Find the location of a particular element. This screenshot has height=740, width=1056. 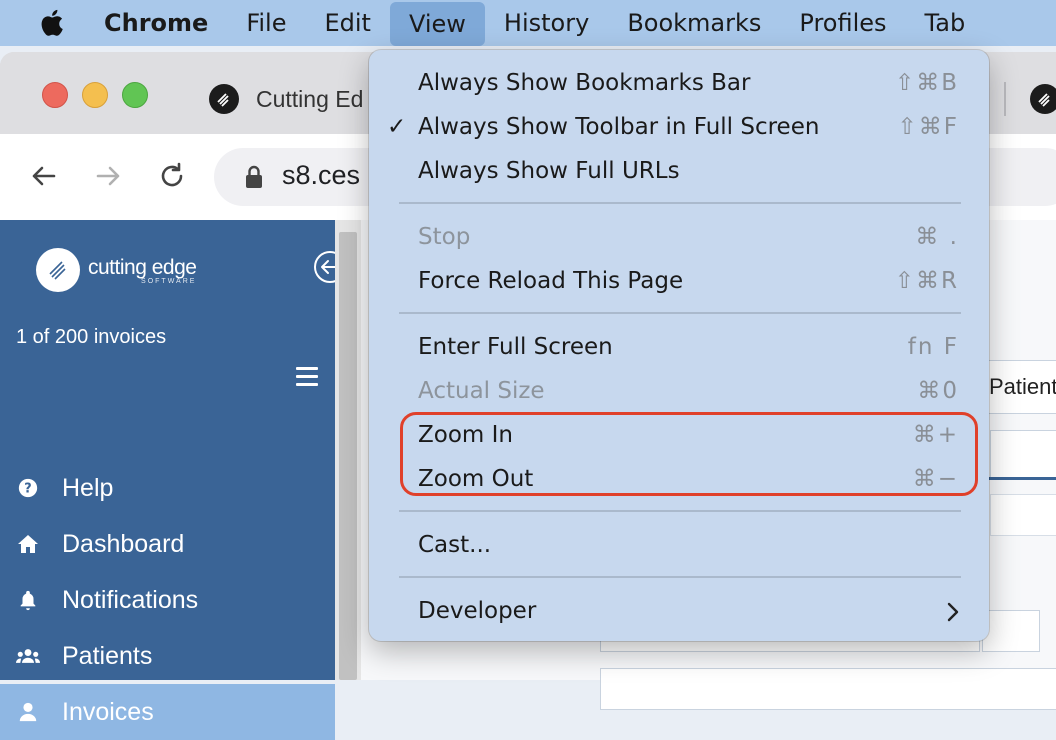

apple-icon is located at coordinates (53, 23).